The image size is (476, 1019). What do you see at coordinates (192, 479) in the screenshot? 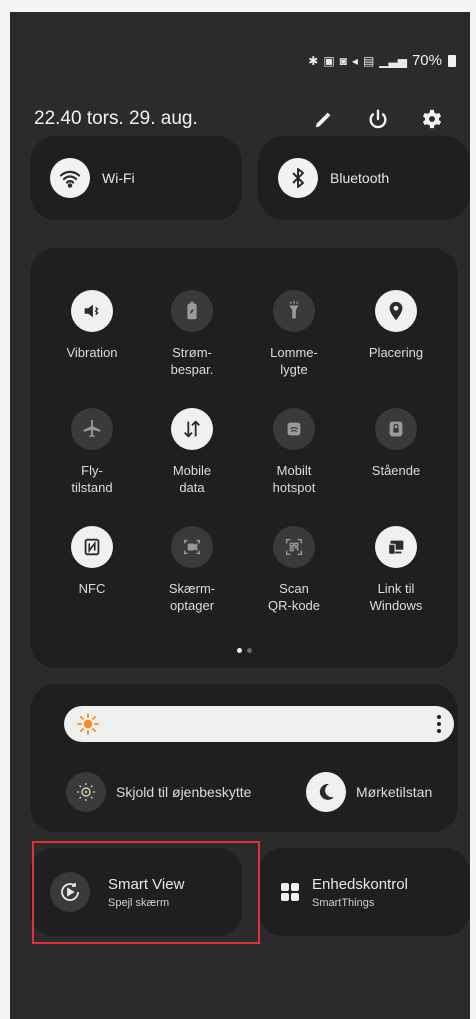
I see `tile-label: Mobile data` at bounding box center [192, 479].